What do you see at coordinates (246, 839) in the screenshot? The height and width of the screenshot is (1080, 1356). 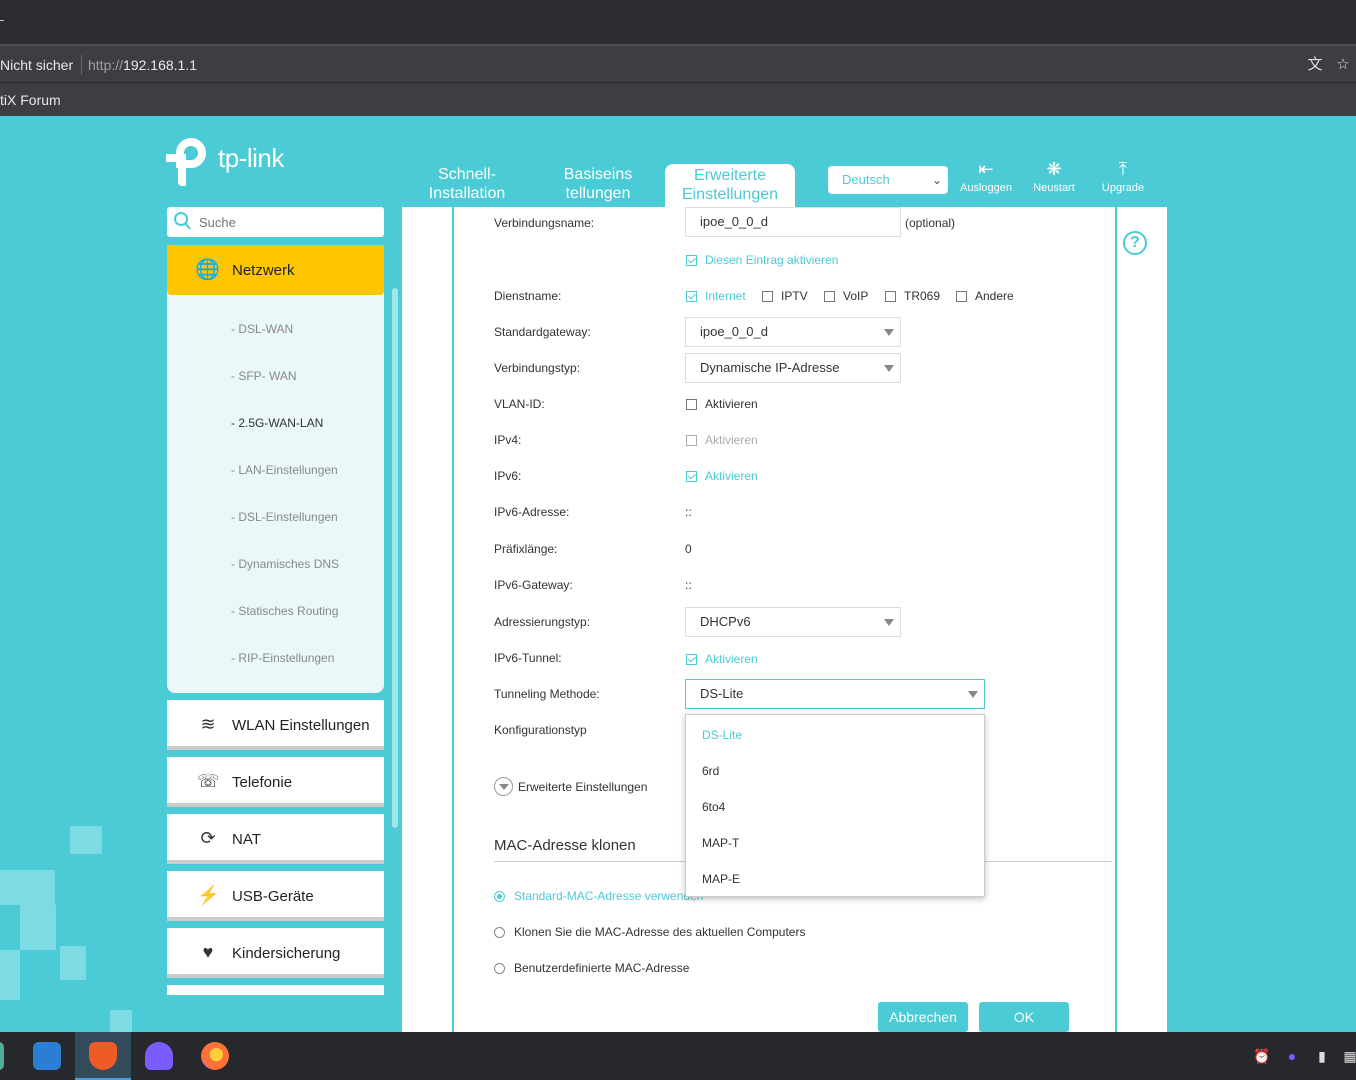 I see `sidebar-item-label: NAT` at bounding box center [246, 839].